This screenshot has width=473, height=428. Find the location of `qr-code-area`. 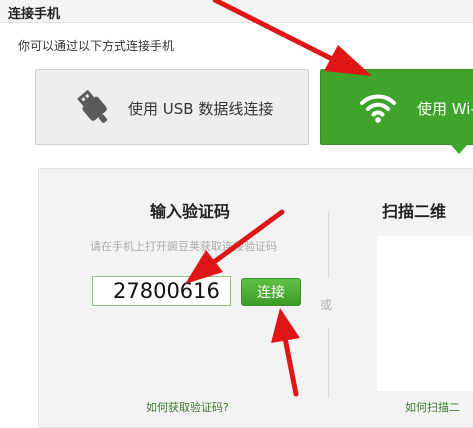

qr-code-area is located at coordinates (425, 313).